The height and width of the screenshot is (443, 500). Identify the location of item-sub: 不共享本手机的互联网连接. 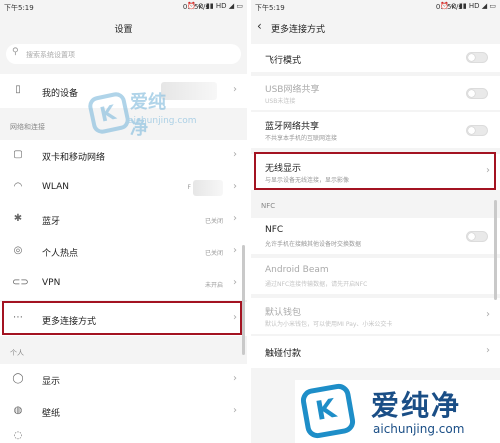
(301, 138).